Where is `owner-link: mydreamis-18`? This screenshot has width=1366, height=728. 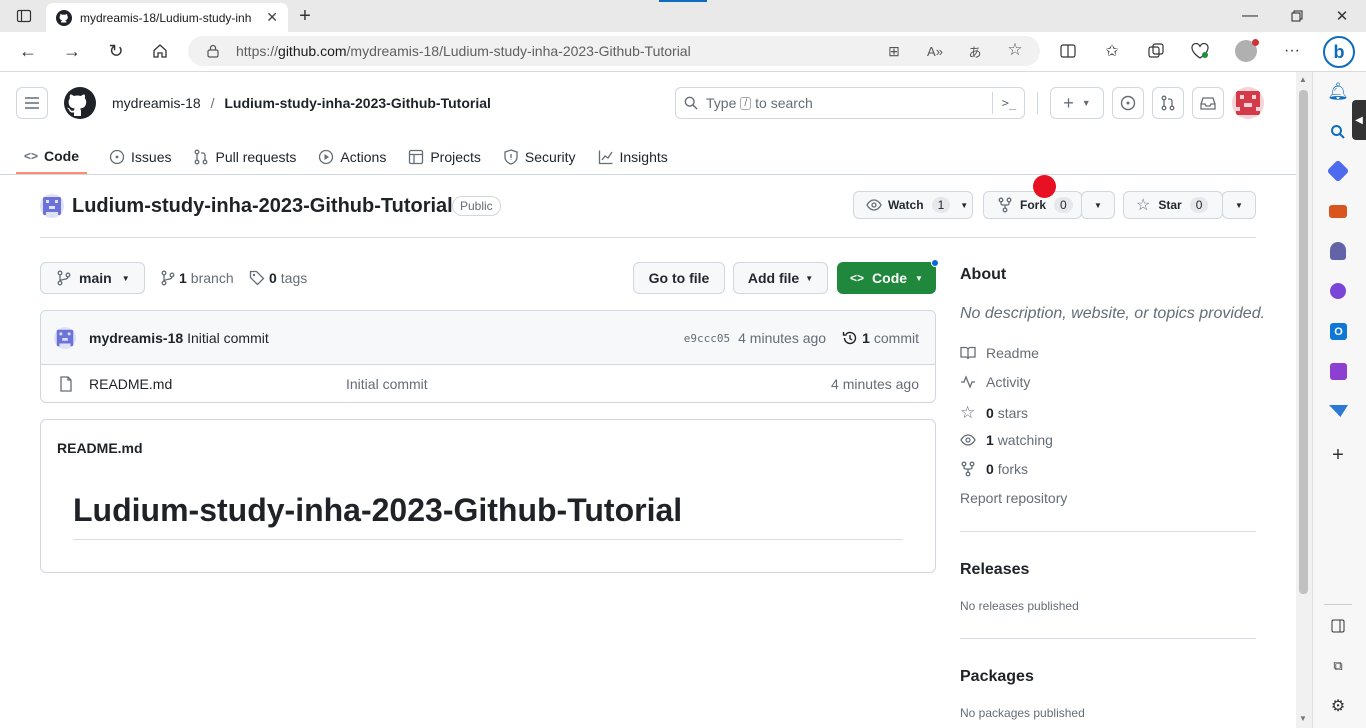 owner-link: mydreamis-18 is located at coordinates (156, 103).